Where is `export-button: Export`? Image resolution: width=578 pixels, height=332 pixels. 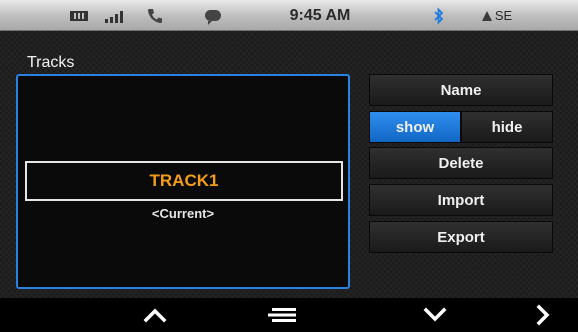 export-button: Export is located at coordinates (461, 237).